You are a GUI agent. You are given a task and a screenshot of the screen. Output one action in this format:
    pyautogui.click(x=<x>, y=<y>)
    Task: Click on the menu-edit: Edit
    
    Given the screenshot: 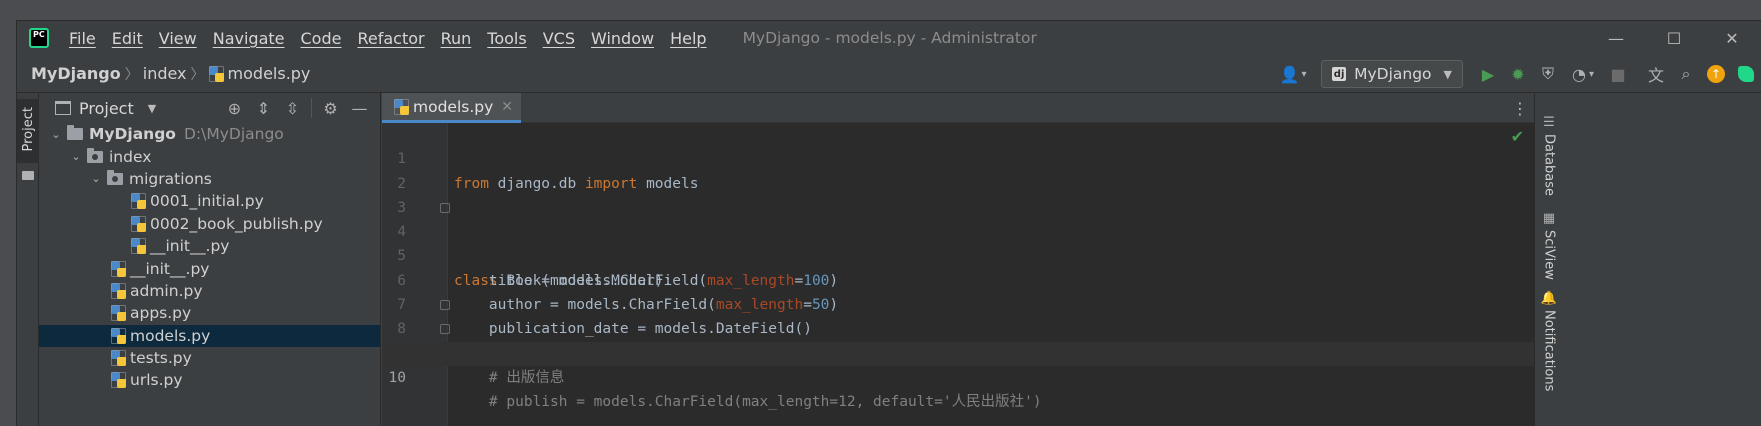 What is the action you would take?
    pyautogui.click(x=127, y=38)
    